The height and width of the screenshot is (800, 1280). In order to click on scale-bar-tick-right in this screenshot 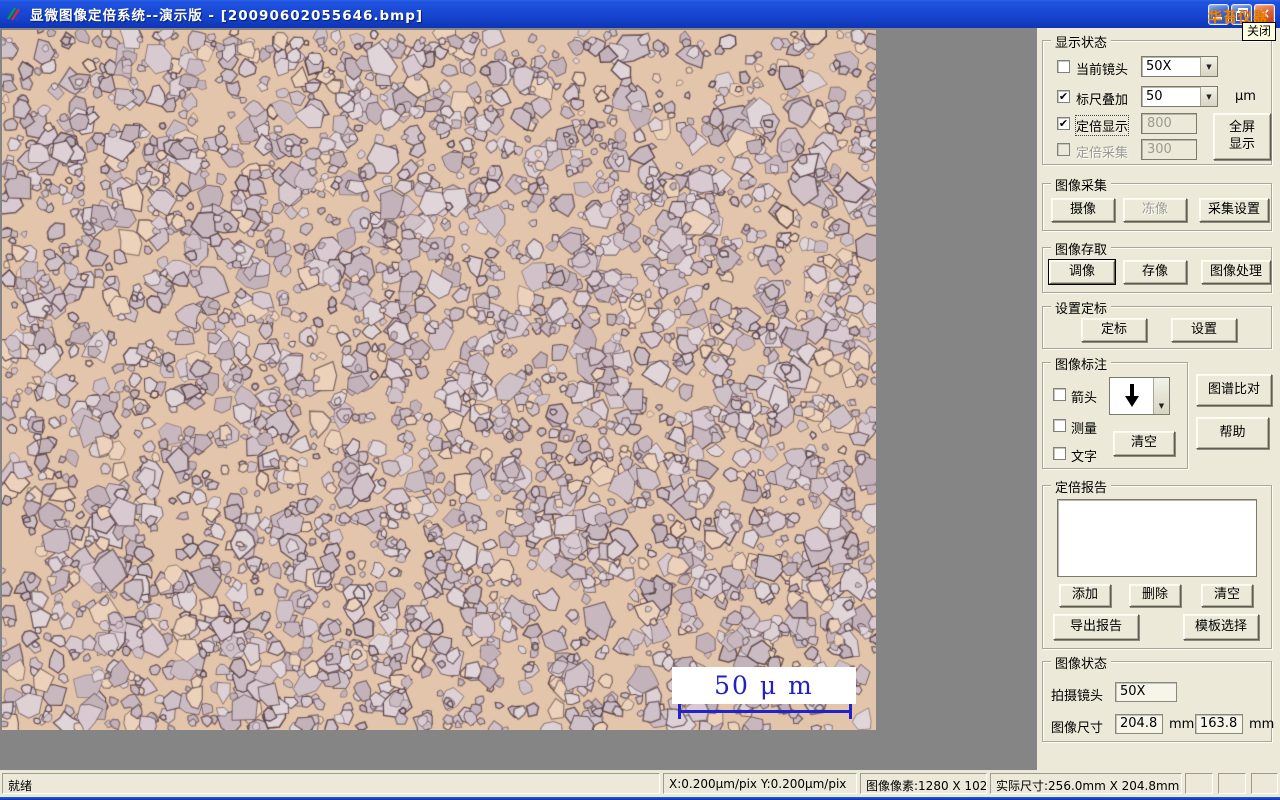, I will do `click(850, 711)`.